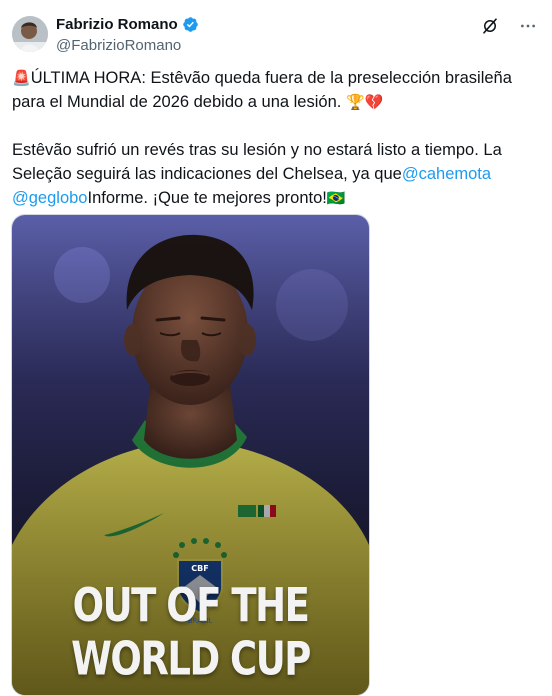 The height and width of the screenshot is (696, 552). Describe the element at coordinates (49, 198) in the screenshot. I see `mention-geglobo: @geglobo` at that location.